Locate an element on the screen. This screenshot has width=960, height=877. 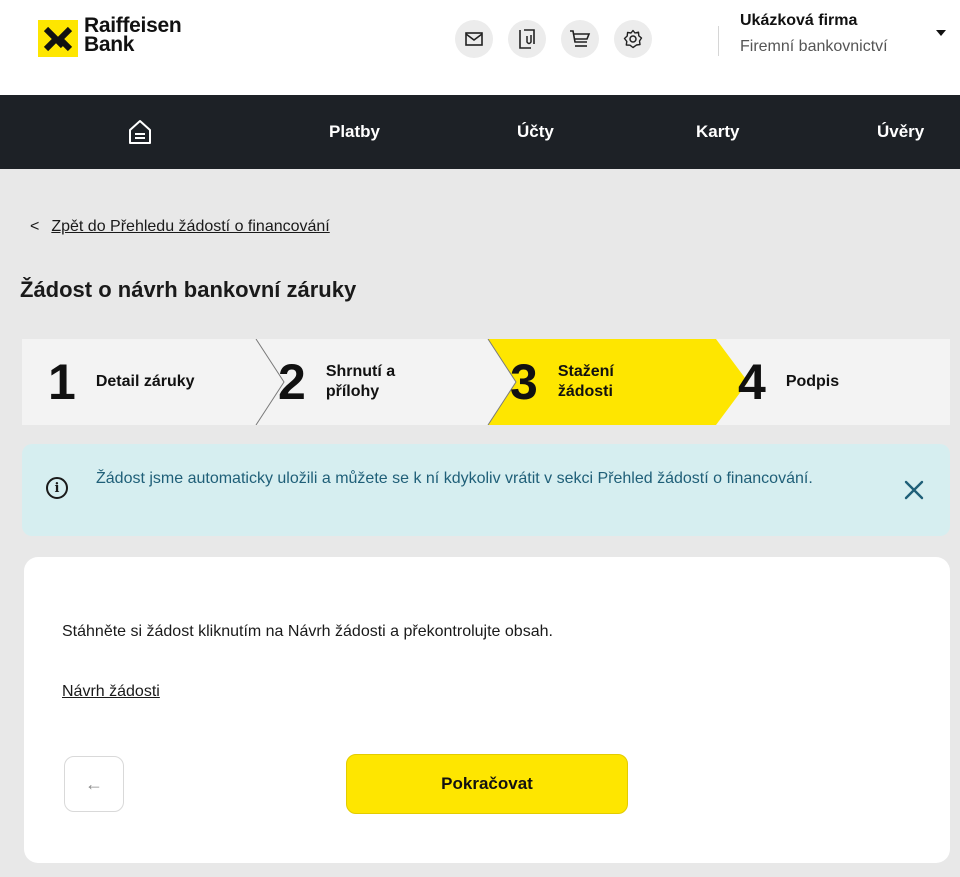
step-1: 1 Detail záruky is located at coordinates (121, 382).